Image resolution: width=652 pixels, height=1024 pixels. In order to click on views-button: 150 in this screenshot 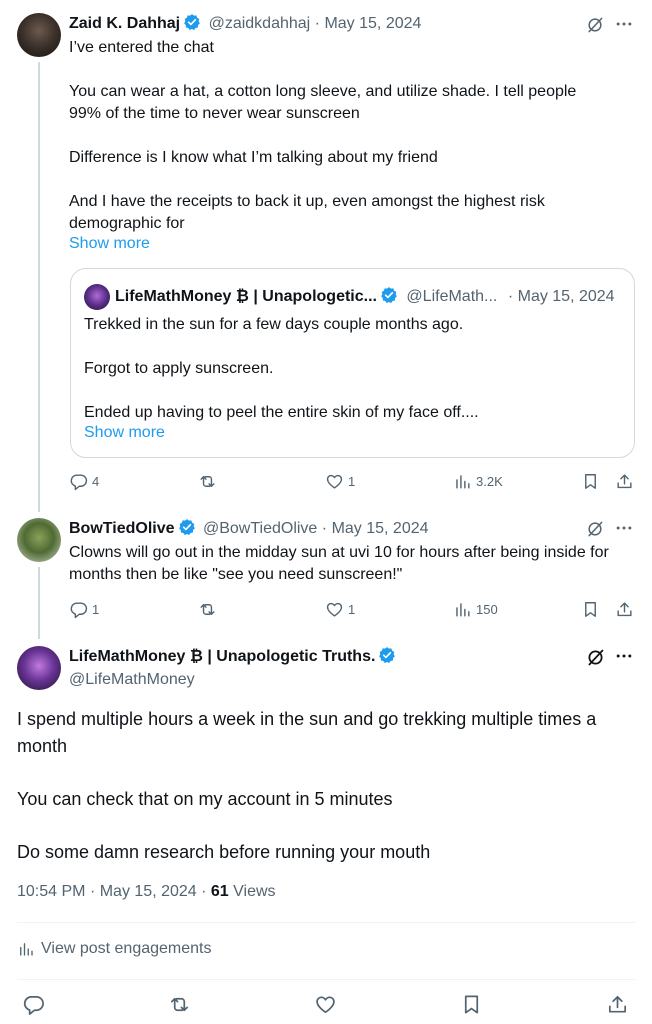, I will do `click(475, 609)`.